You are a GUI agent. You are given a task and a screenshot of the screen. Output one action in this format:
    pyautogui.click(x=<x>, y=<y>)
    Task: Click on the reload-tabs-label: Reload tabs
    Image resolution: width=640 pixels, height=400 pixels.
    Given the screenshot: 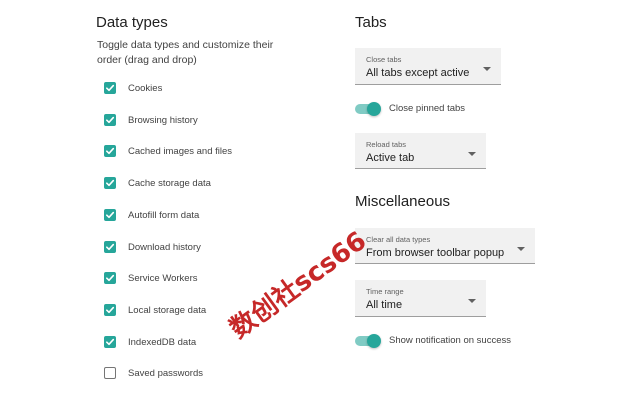 What is the action you would take?
    pyautogui.click(x=386, y=144)
    